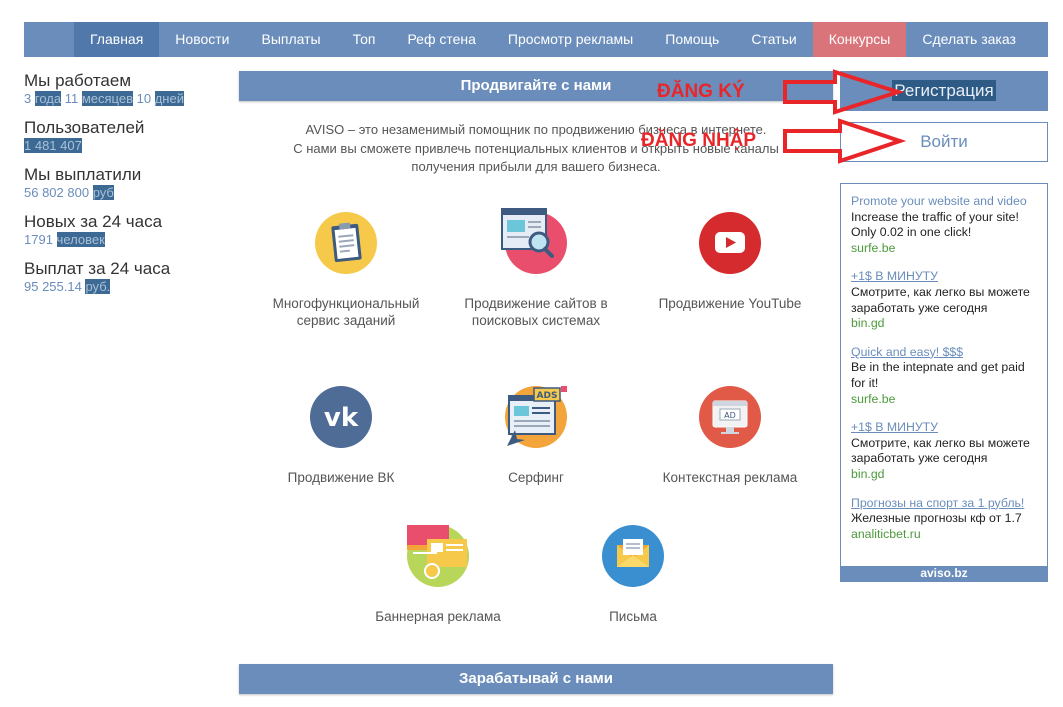  Describe the element at coordinates (97, 268) in the screenshot. I see `stat-payouts24-title: Выплат за 24 часа` at that location.